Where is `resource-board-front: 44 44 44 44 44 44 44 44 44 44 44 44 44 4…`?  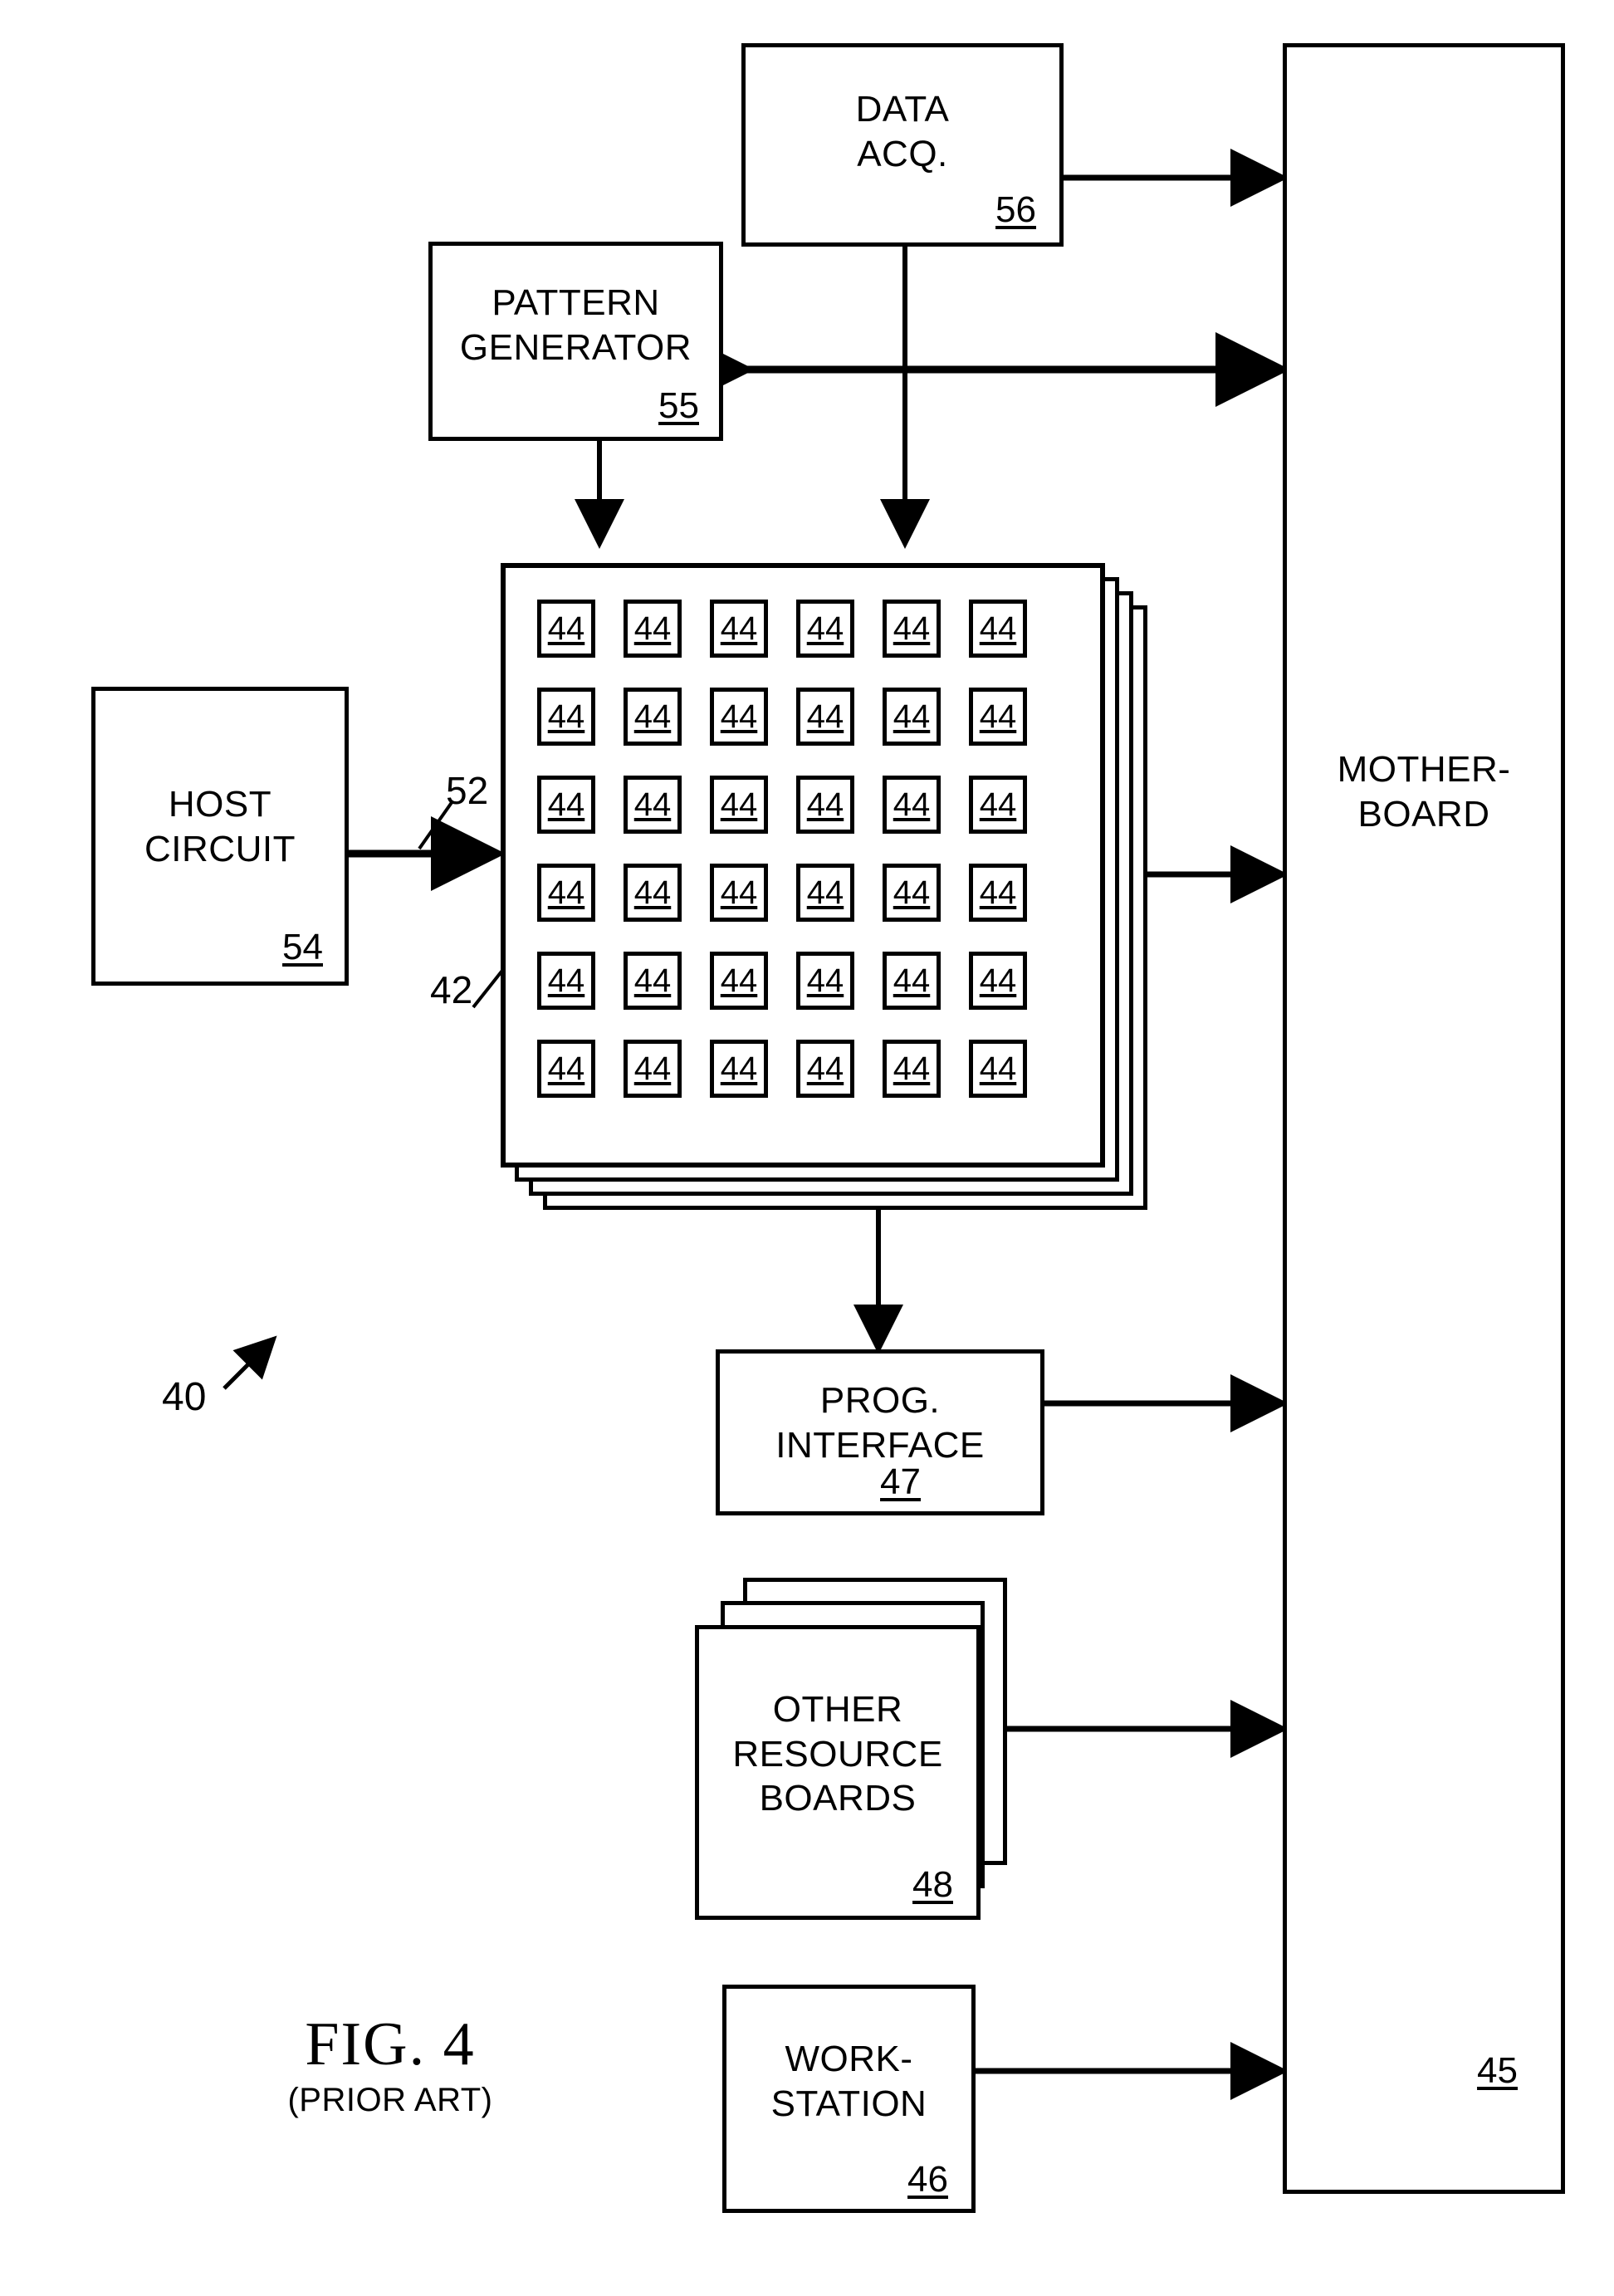 resource-board-front: 44 44 44 44 44 44 44 44 44 44 44 44 44 4… is located at coordinates (803, 865).